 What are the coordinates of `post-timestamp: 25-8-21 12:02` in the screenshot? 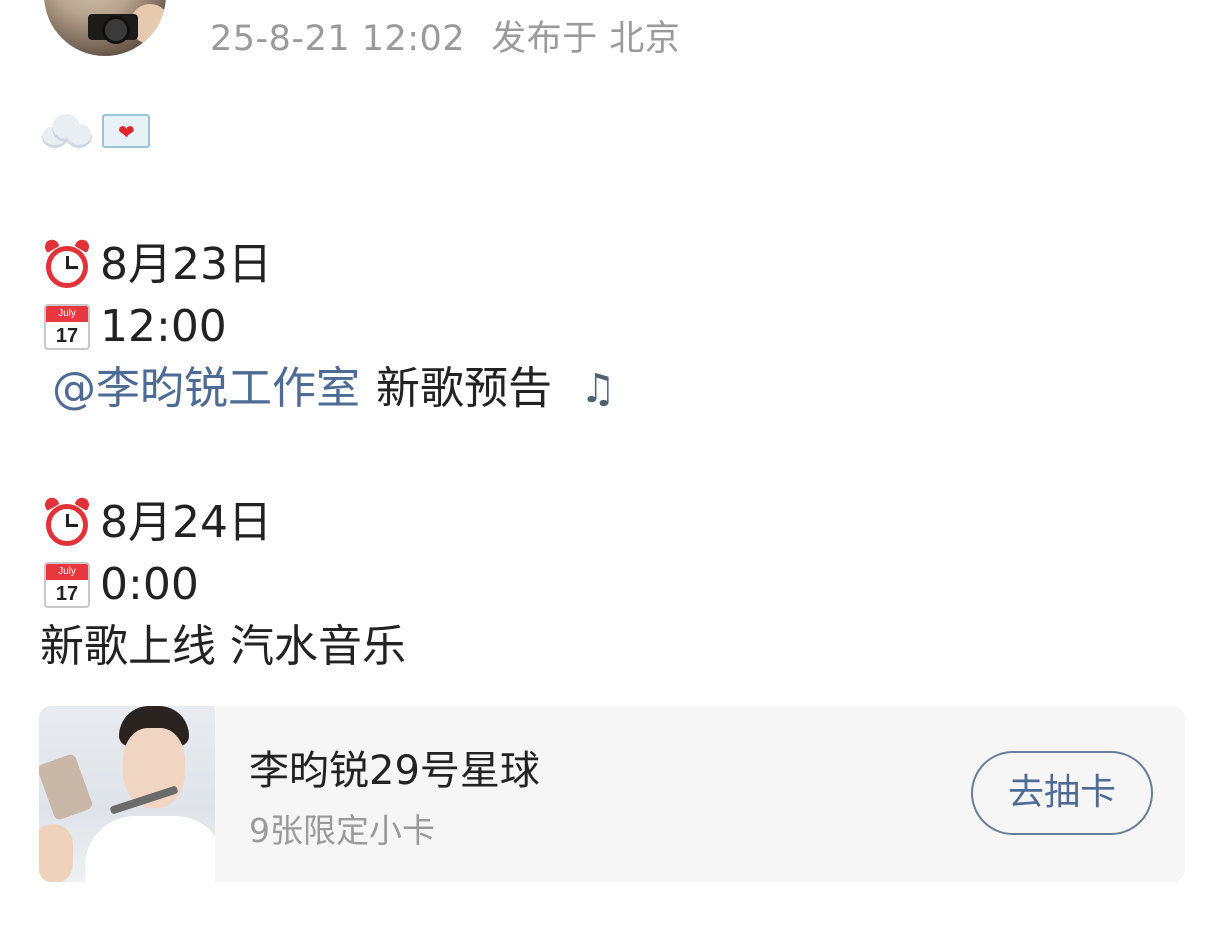 It's located at (338, 39).